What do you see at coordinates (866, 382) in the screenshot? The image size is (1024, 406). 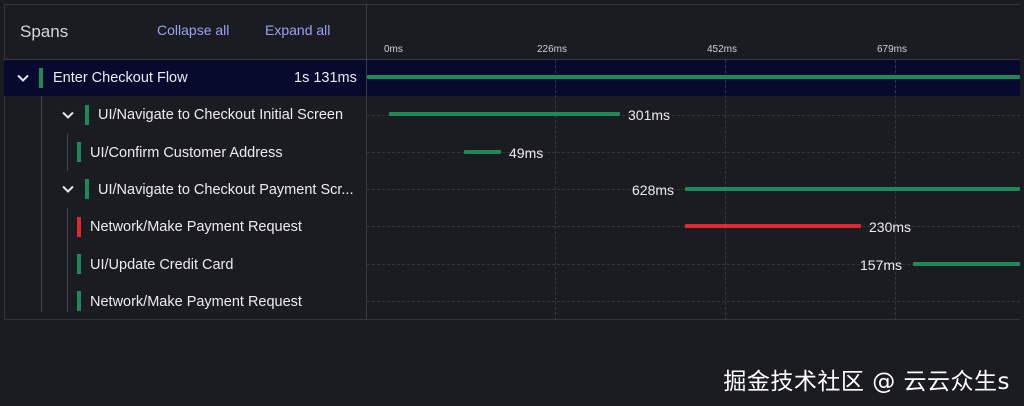 I see `watermark: 掘金技术社区 @ 云云众生s` at bounding box center [866, 382].